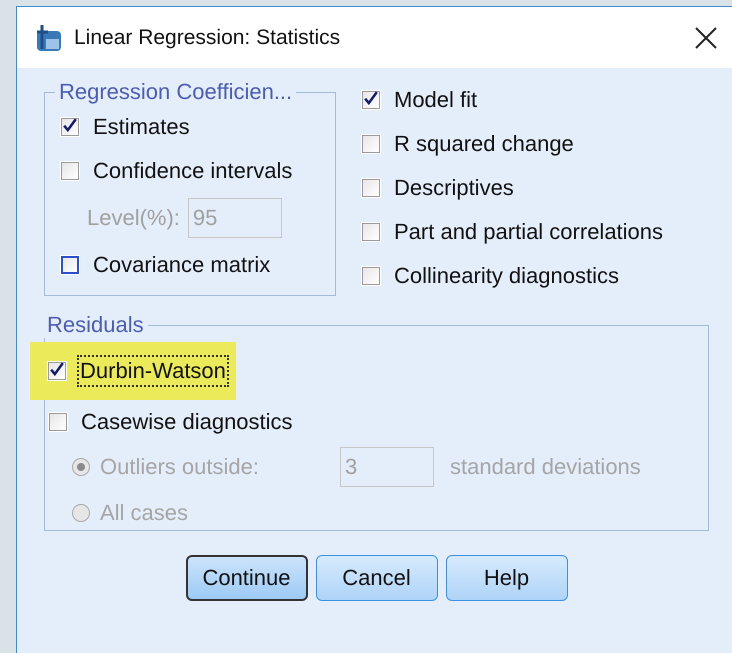  What do you see at coordinates (529, 232) in the screenshot?
I see `checkbox-label: Part and partial correlations` at bounding box center [529, 232].